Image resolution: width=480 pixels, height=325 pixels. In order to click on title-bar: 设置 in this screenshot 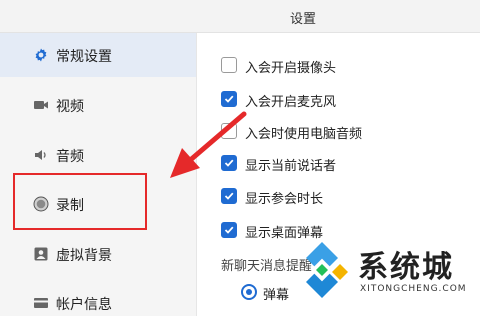, I will do `click(240, 16)`.